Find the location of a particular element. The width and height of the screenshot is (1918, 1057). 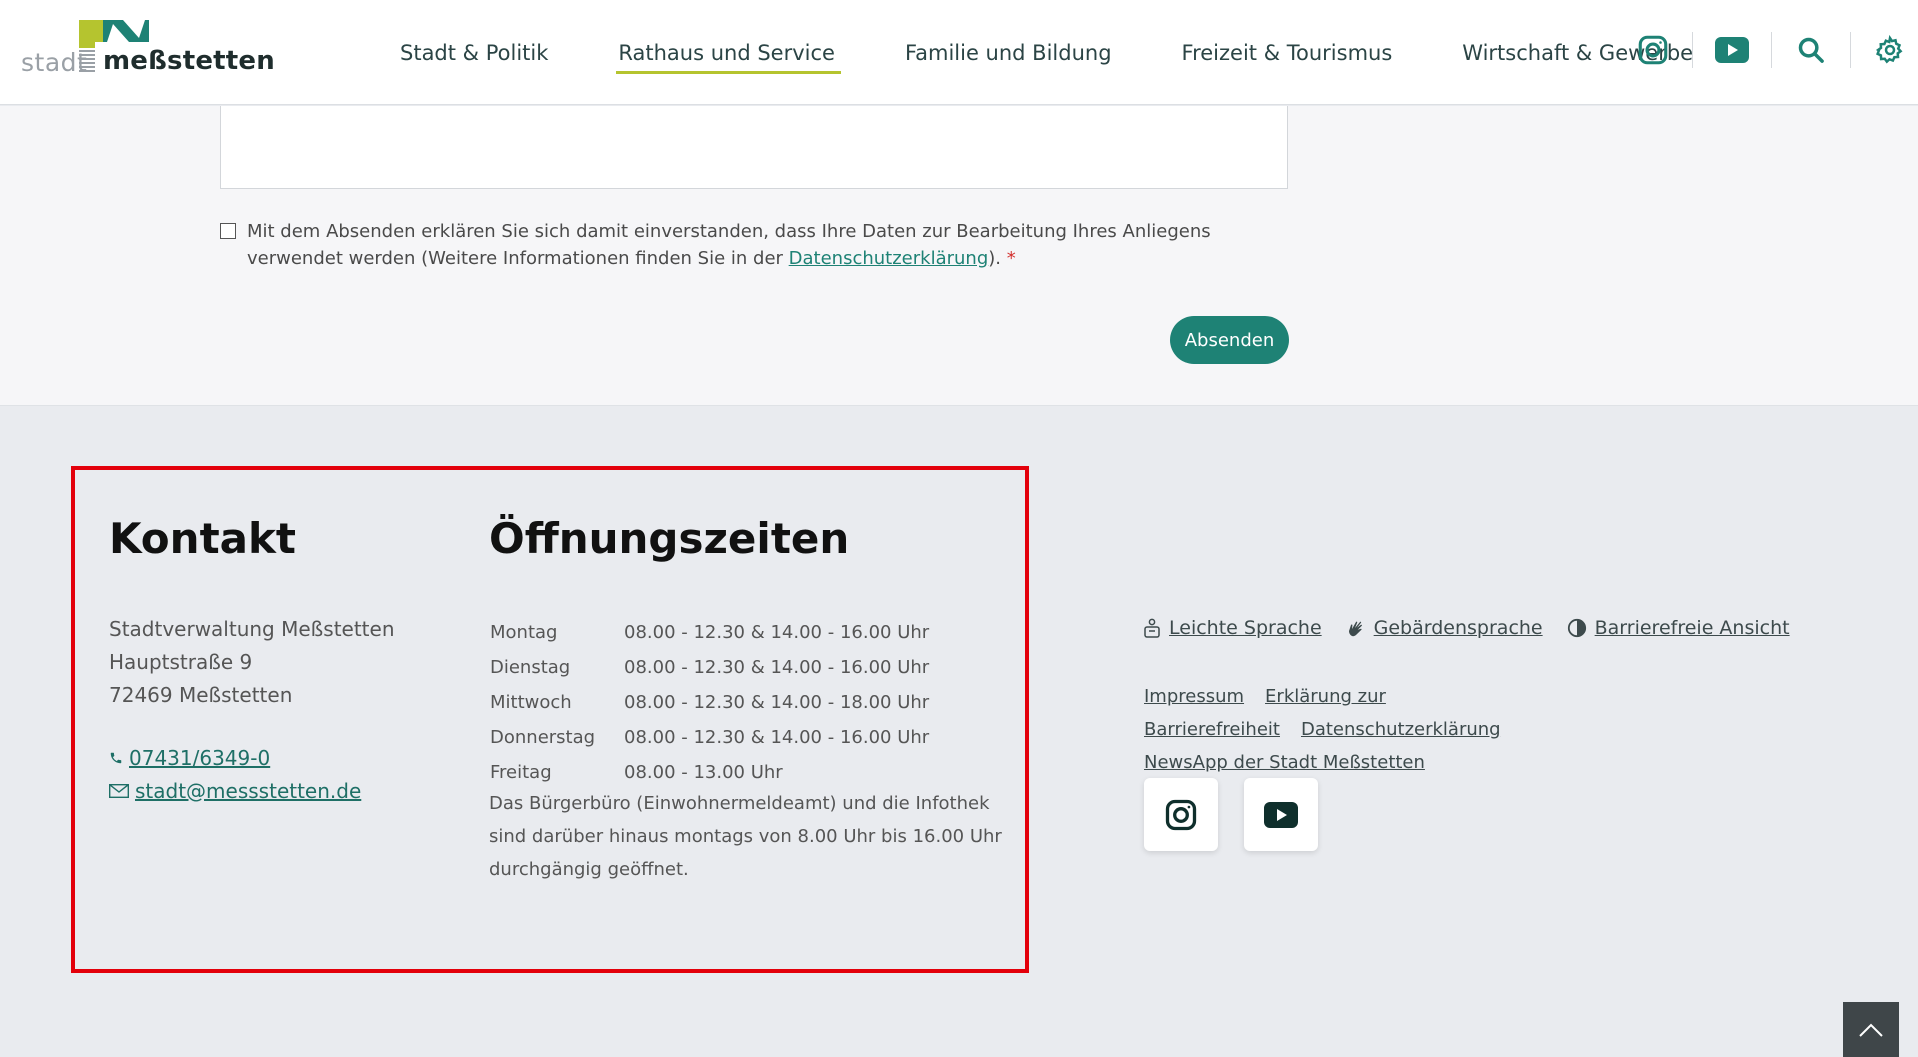

phone-icon is located at coordinates (116, 758).